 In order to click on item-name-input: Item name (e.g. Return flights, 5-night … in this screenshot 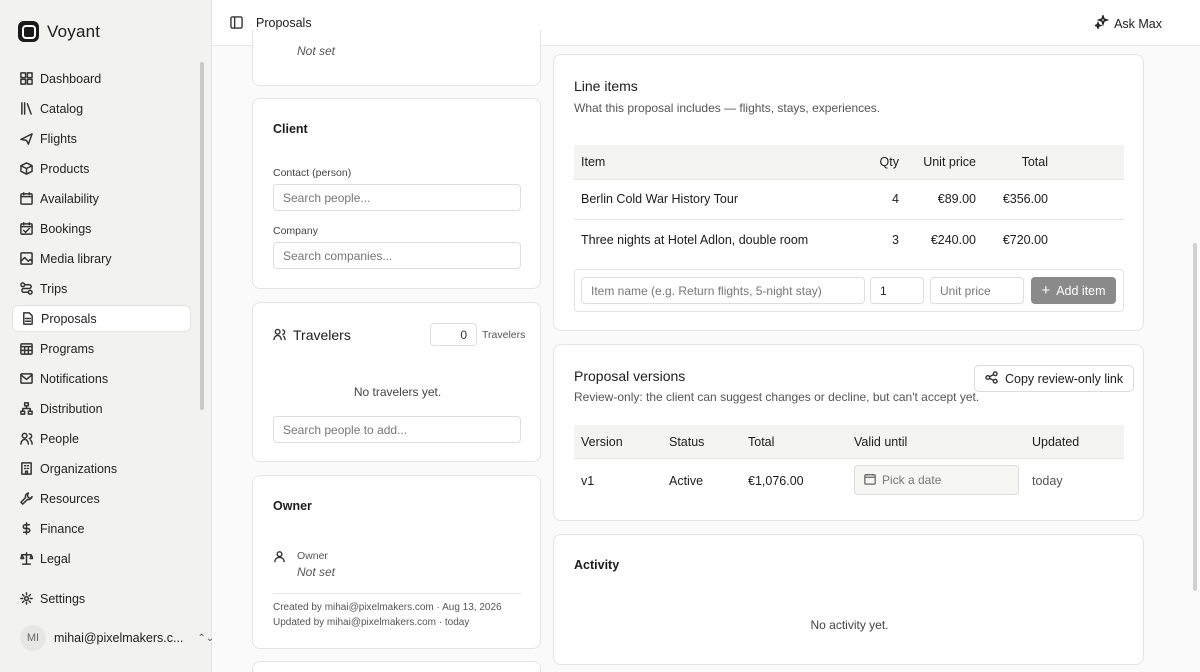, I will do `click(723, 290)`.